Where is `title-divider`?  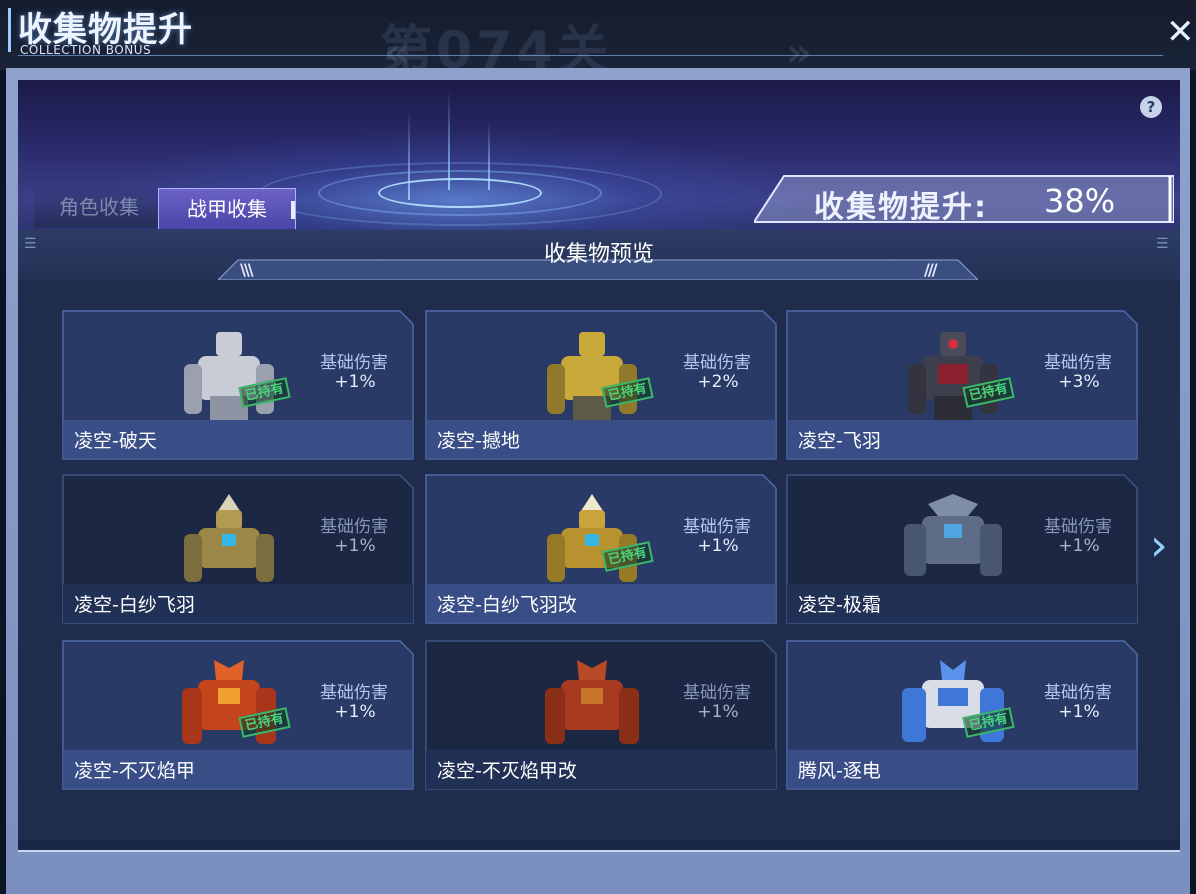
title-divider is located at coordinates (590, 55).